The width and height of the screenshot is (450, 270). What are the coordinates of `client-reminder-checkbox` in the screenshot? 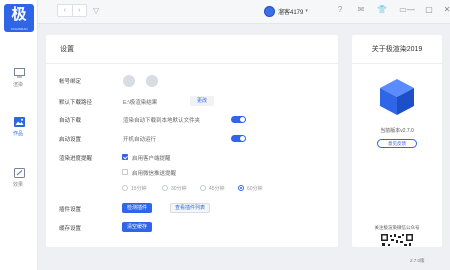 It's located at (125, 157).